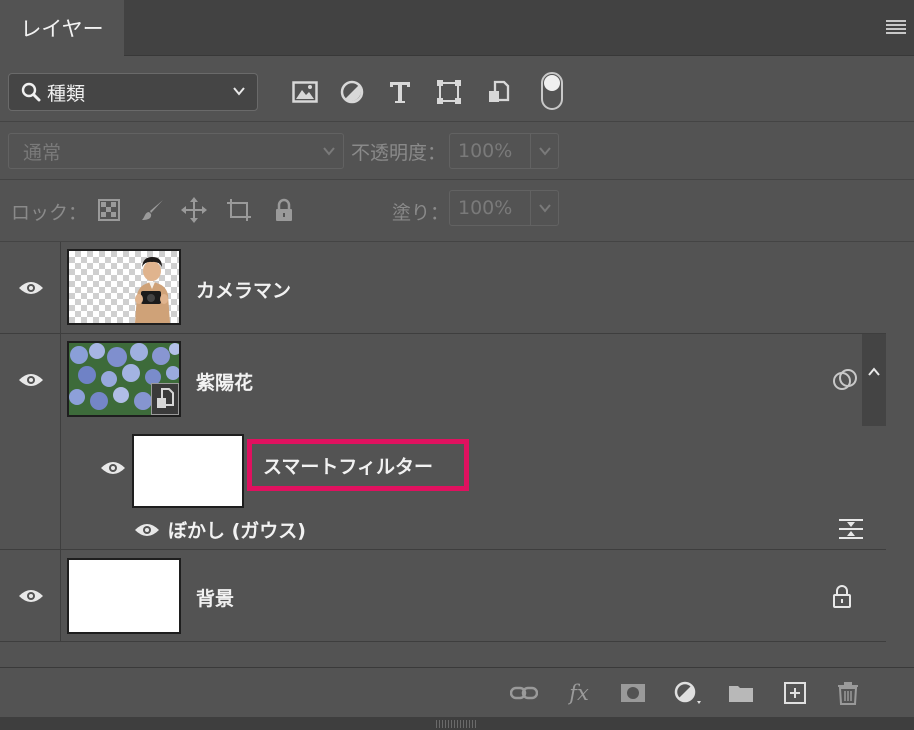 This screenshot has width=914, height=730. I want to click on layers-scrollbar, so click(900, 454).